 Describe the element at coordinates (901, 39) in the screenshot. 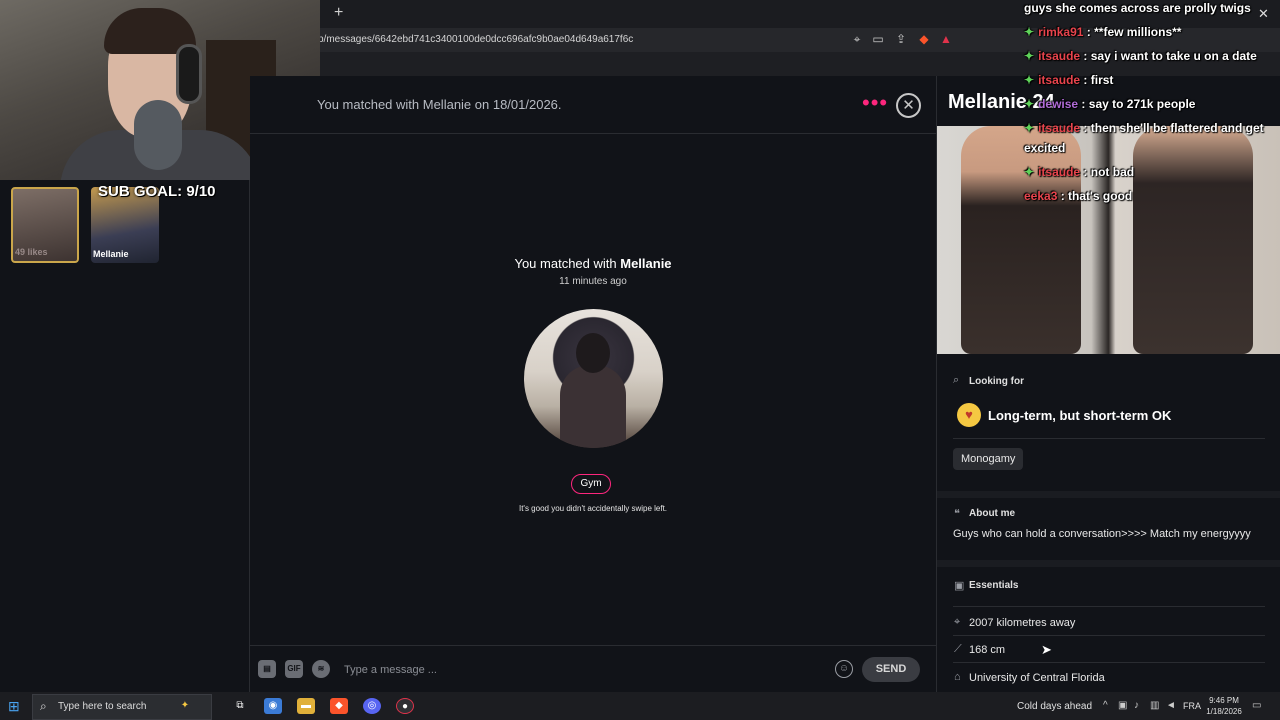

I see `share-icon: ⇪` at that location.